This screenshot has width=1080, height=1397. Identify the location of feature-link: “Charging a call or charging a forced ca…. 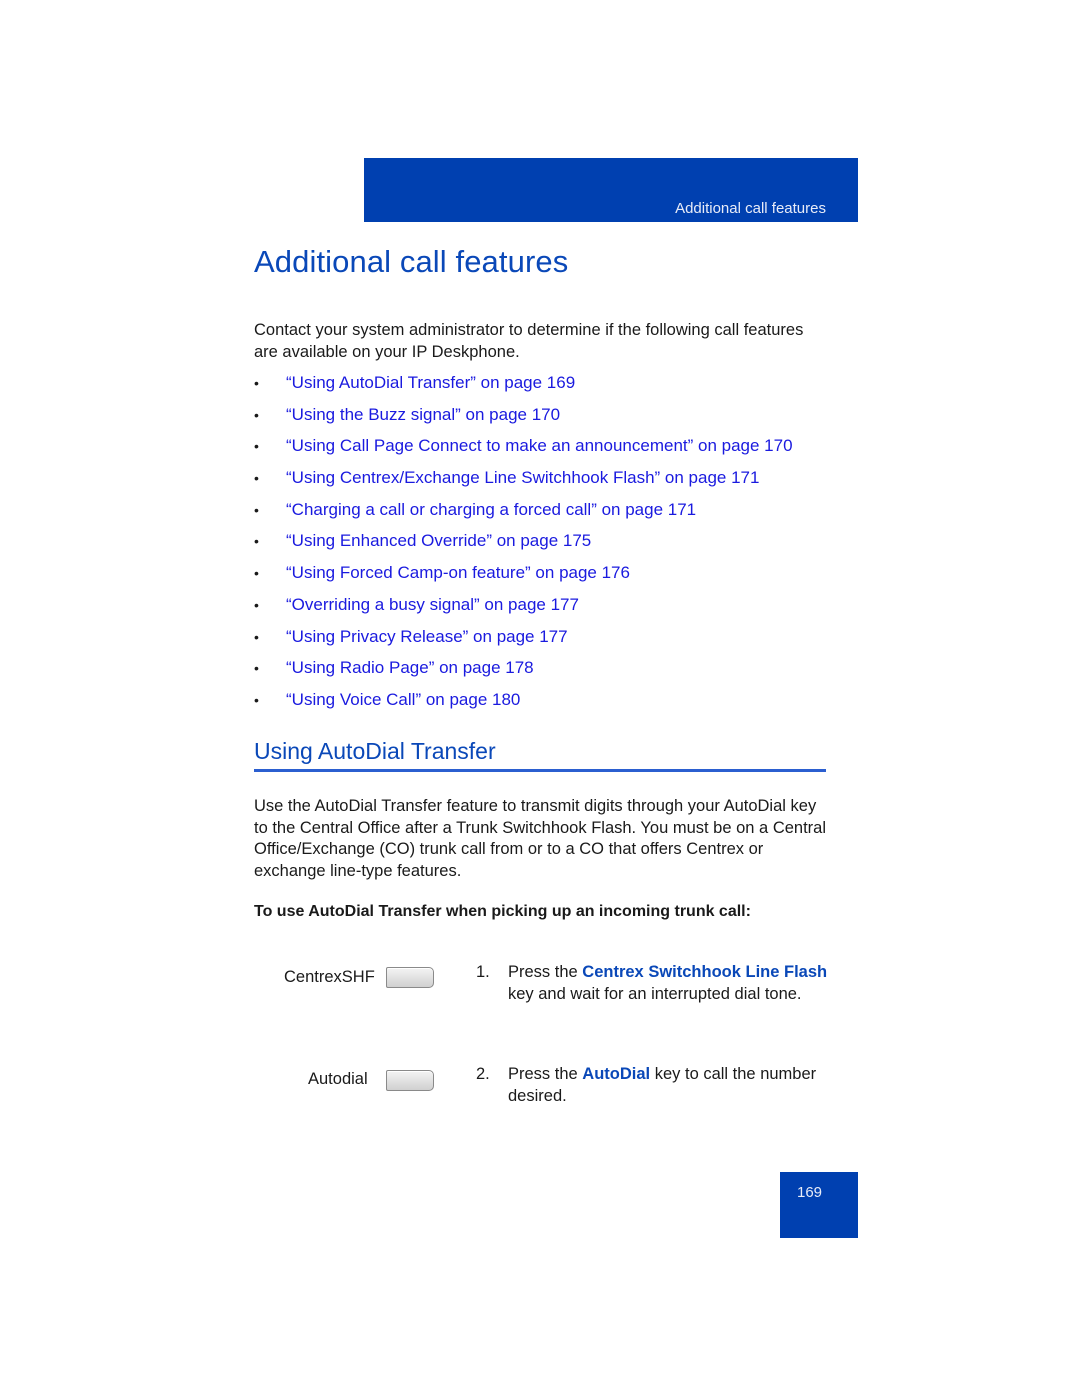
(491, 510).